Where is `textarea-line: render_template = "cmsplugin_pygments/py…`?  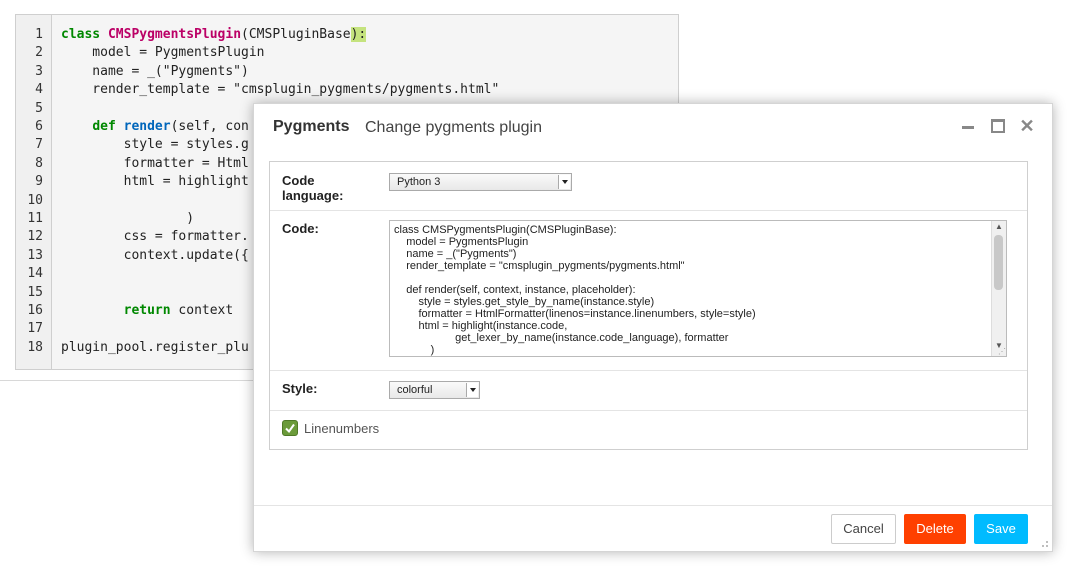 textarea-line: render_template = "cmsplugin_pygments/py… is located at coordinates (539, 266).